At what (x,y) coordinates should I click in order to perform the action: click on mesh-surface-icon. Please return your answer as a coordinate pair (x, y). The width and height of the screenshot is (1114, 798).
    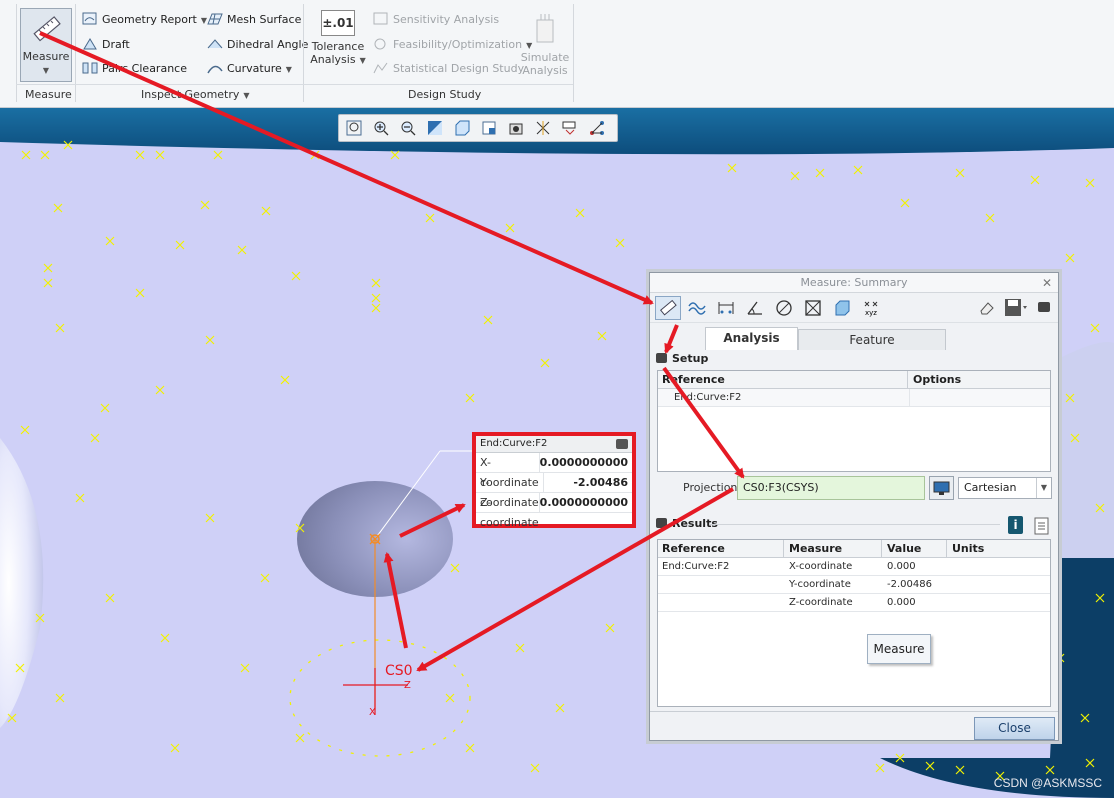
    Looking at the image, I should click on (215, 19).